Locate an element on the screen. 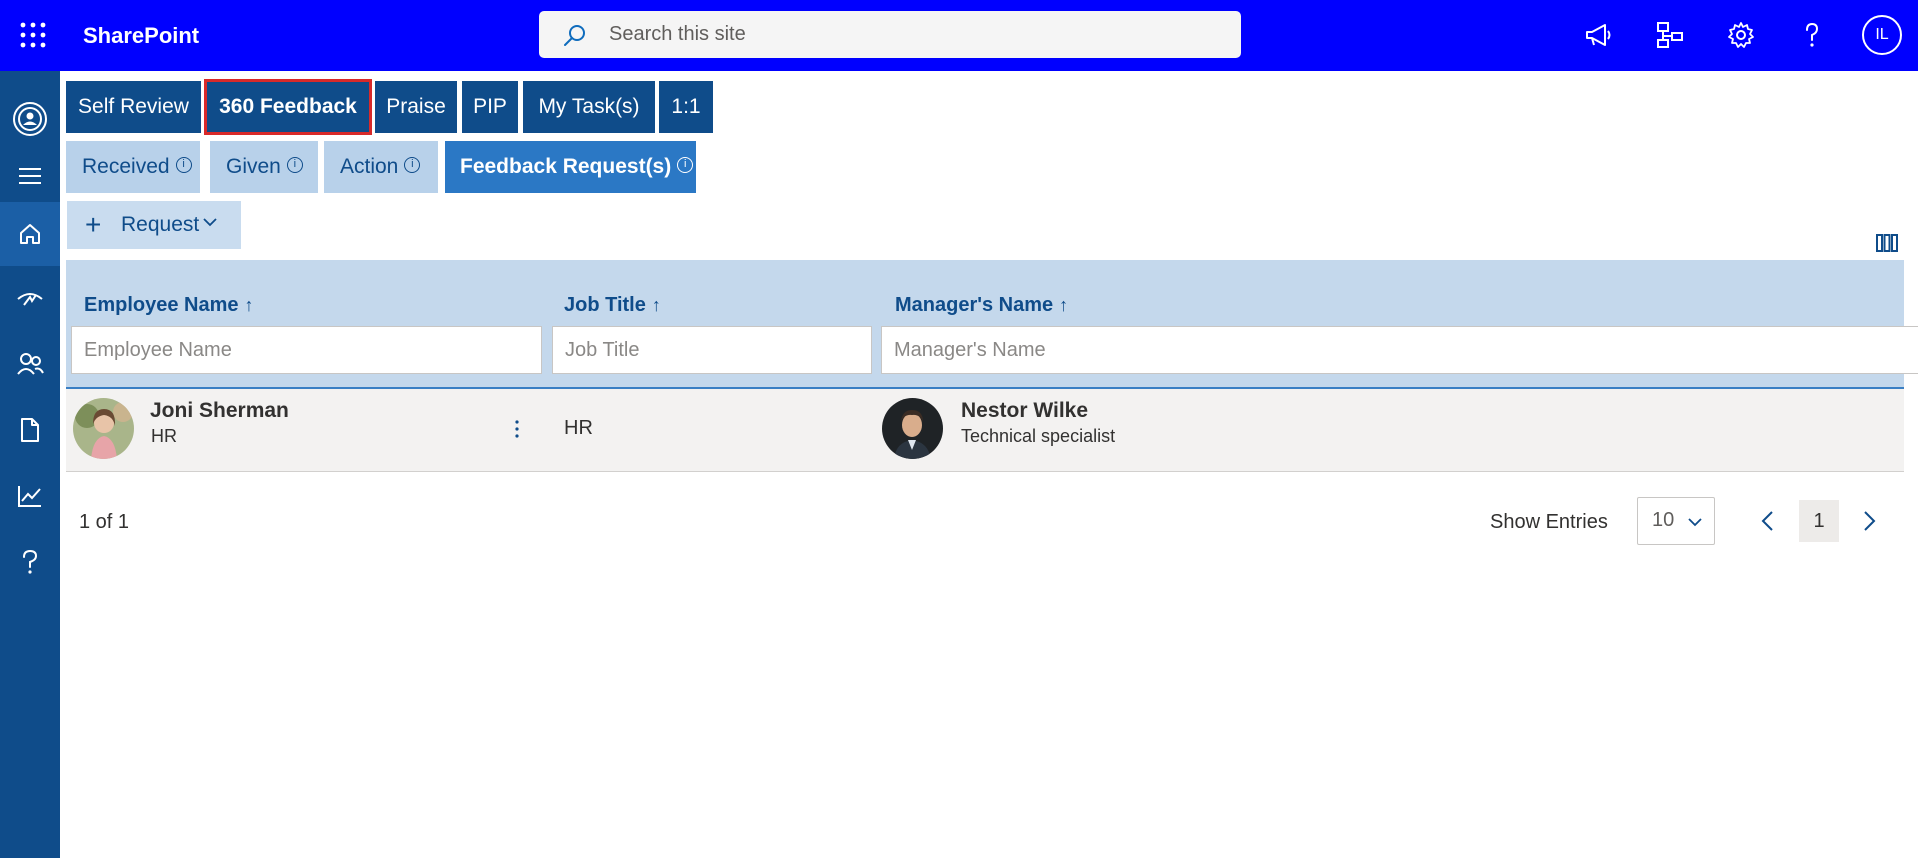  megaphone-icon is located at coordinates (1598, 35).